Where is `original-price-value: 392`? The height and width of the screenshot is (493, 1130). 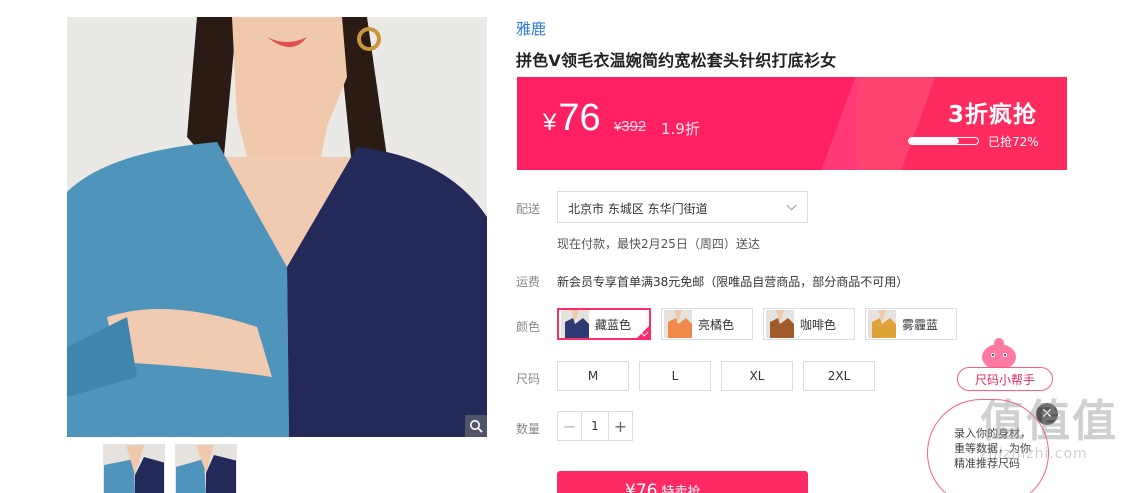
original-price-value: 392 is located at coordinates (634, 126).